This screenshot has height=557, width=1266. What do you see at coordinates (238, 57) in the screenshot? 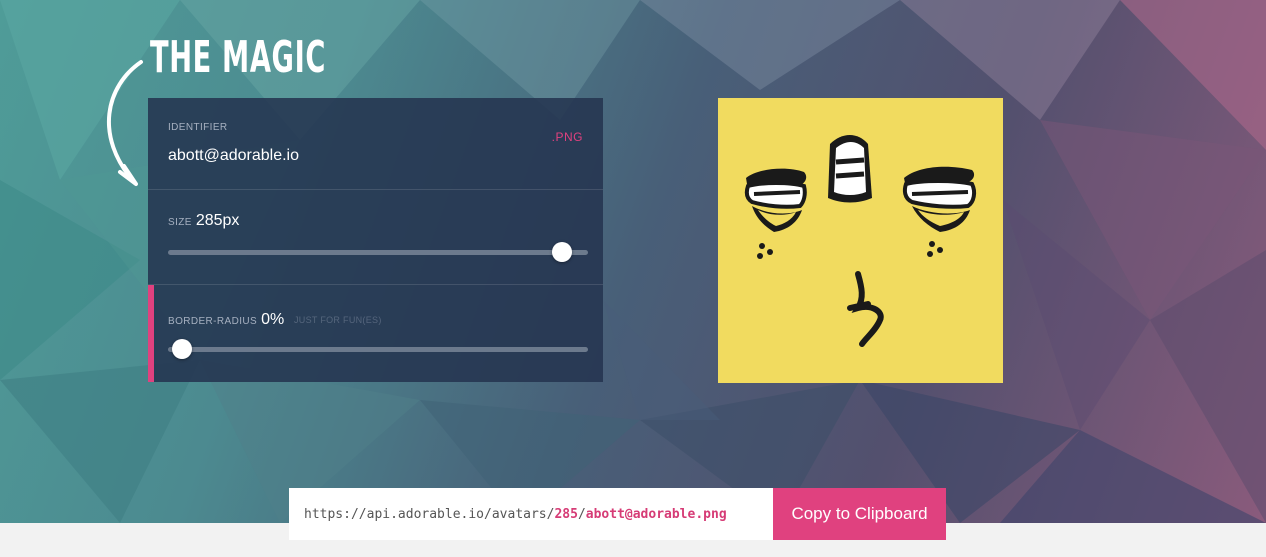
I see `magic-title: THE MAGIC` at bounding box center [238, 57].